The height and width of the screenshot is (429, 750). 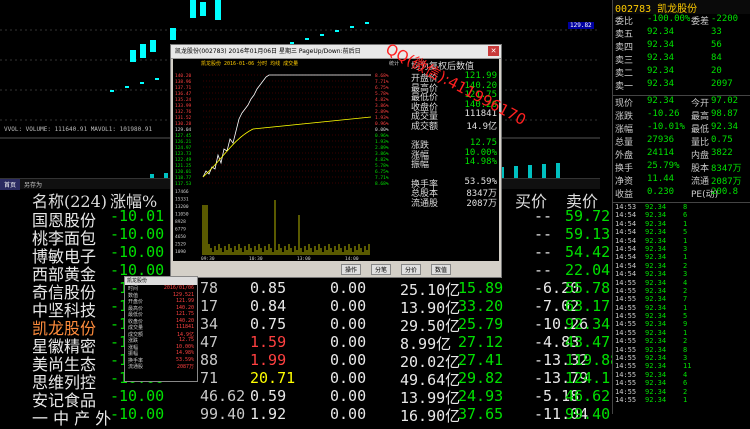 I want to click on info-row: 总股本 8347万, so click(x=454, y=192).